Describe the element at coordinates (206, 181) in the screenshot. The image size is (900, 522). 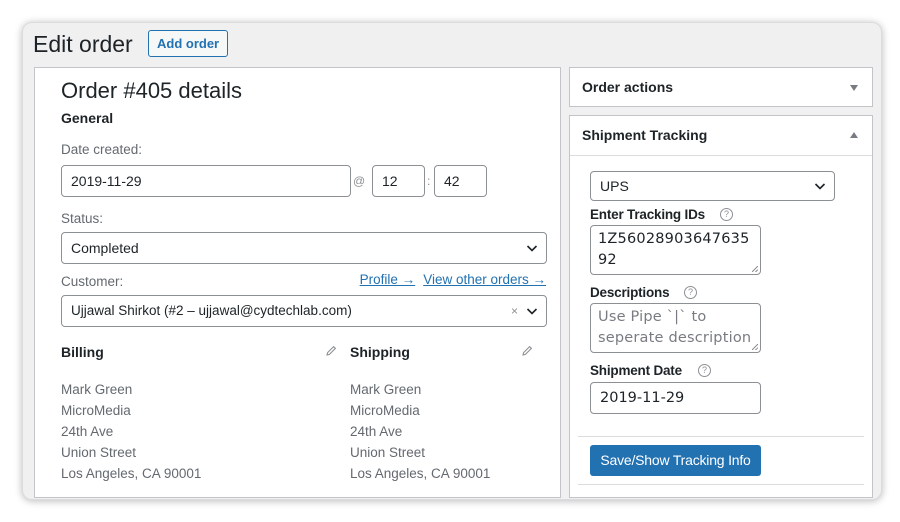
I see `date-created-input: 2019-11-29` at that location.